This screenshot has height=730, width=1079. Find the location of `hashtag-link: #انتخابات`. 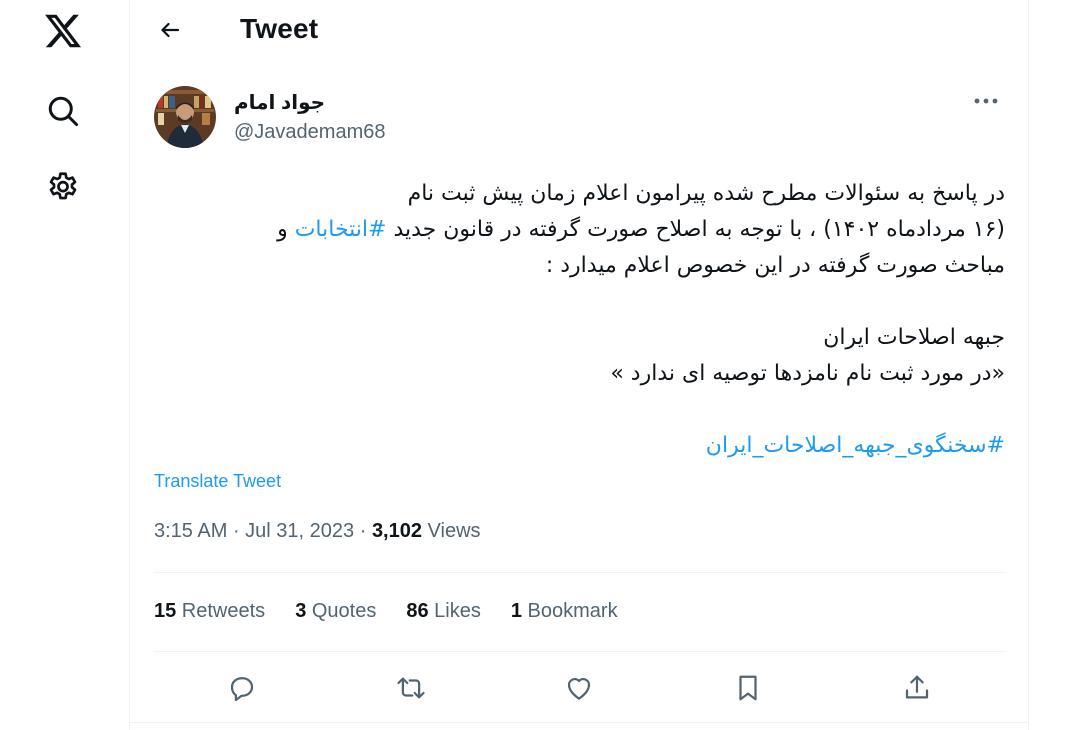

hashtag-link: #انتخابات is located at coordinates (341, 229).